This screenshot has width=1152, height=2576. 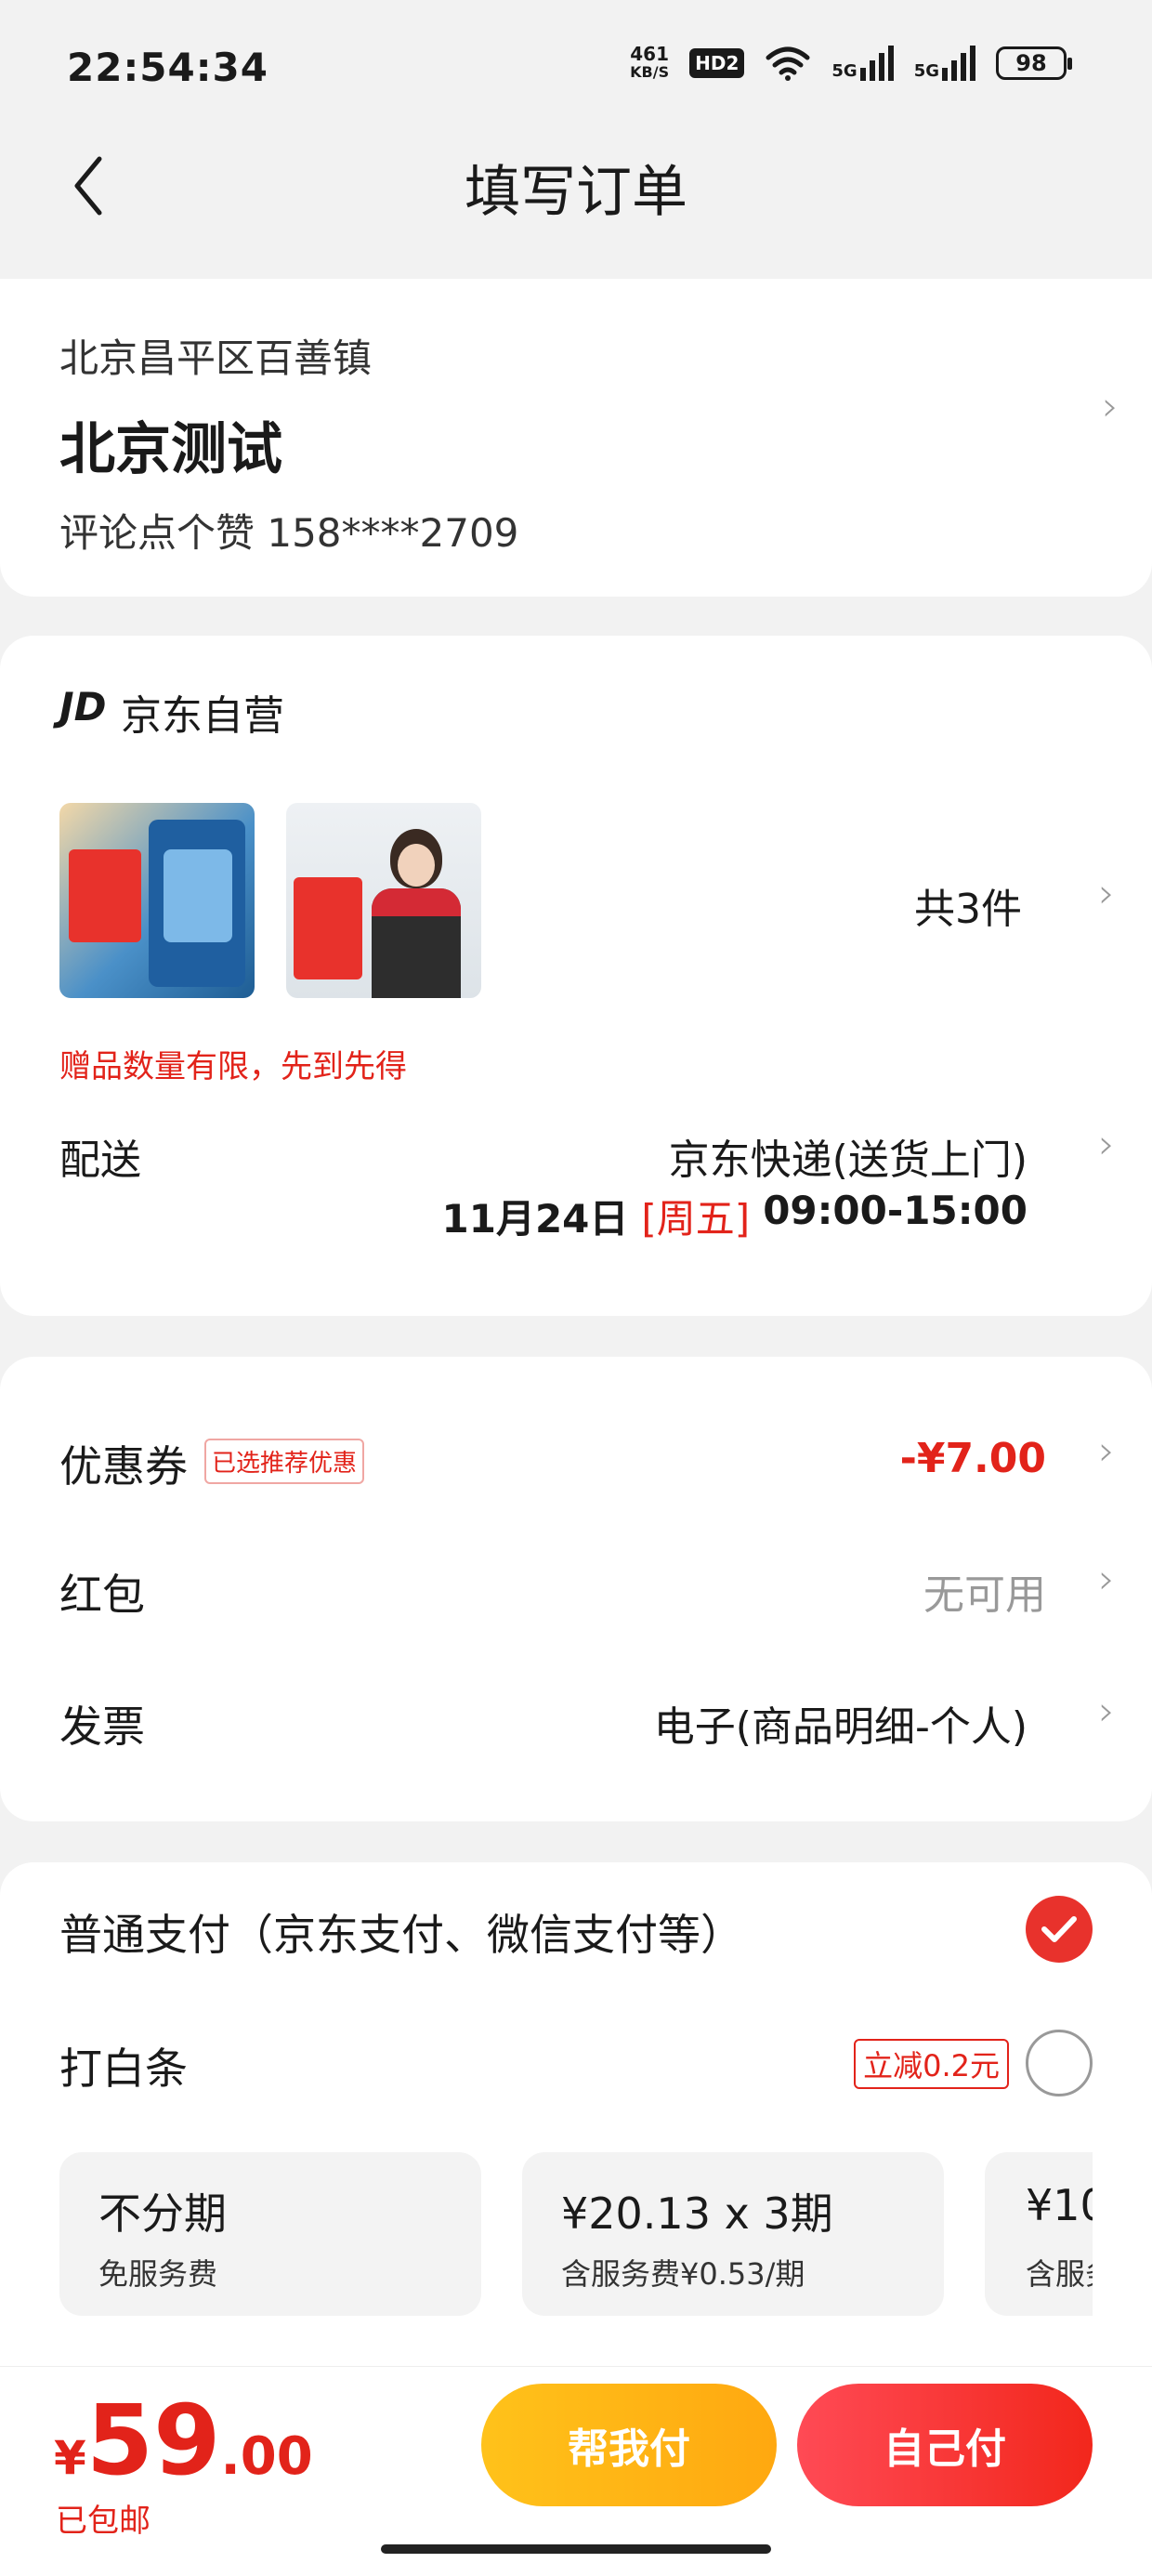 What do you see at coordinates (170, 449) in the screenshot?
I see `address-detail: 北京测试` at bounding box center [170, 449].